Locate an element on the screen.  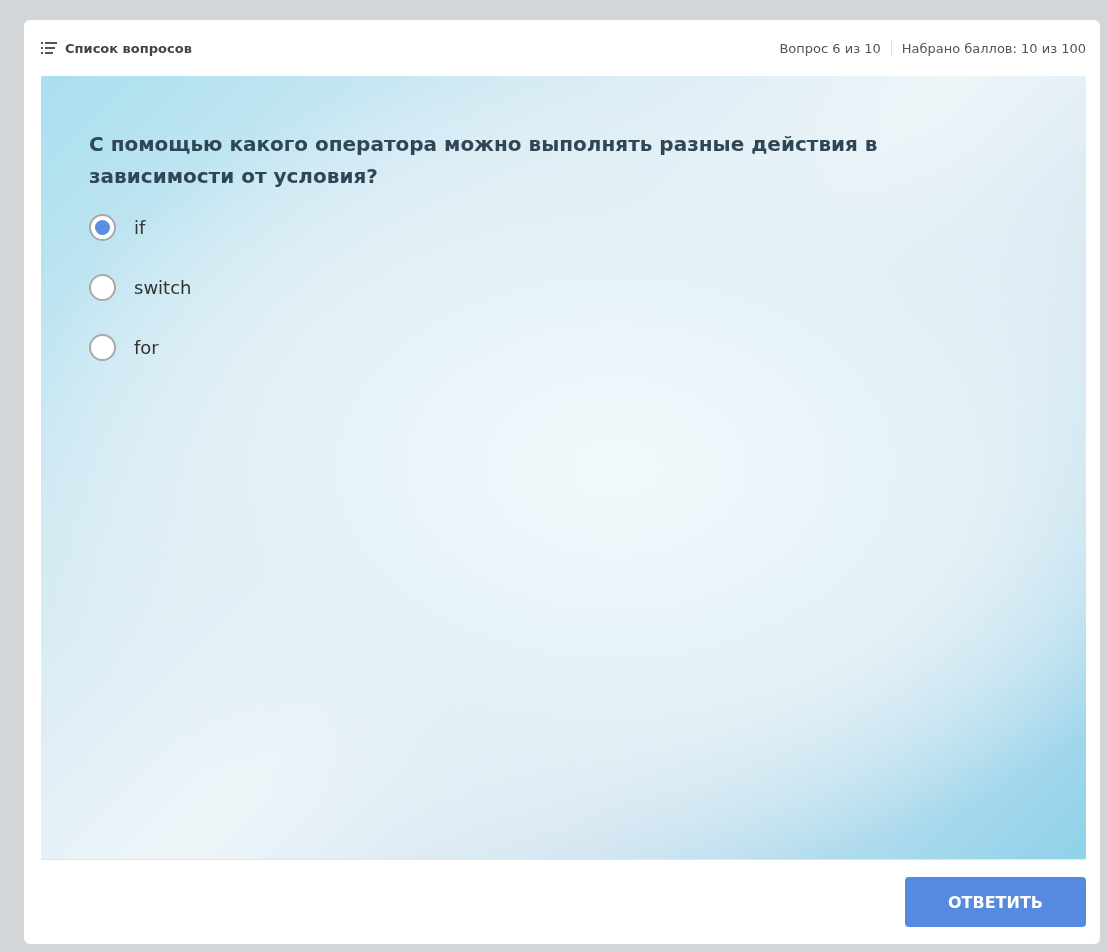
list-icon is located at coordinates (49, 48).